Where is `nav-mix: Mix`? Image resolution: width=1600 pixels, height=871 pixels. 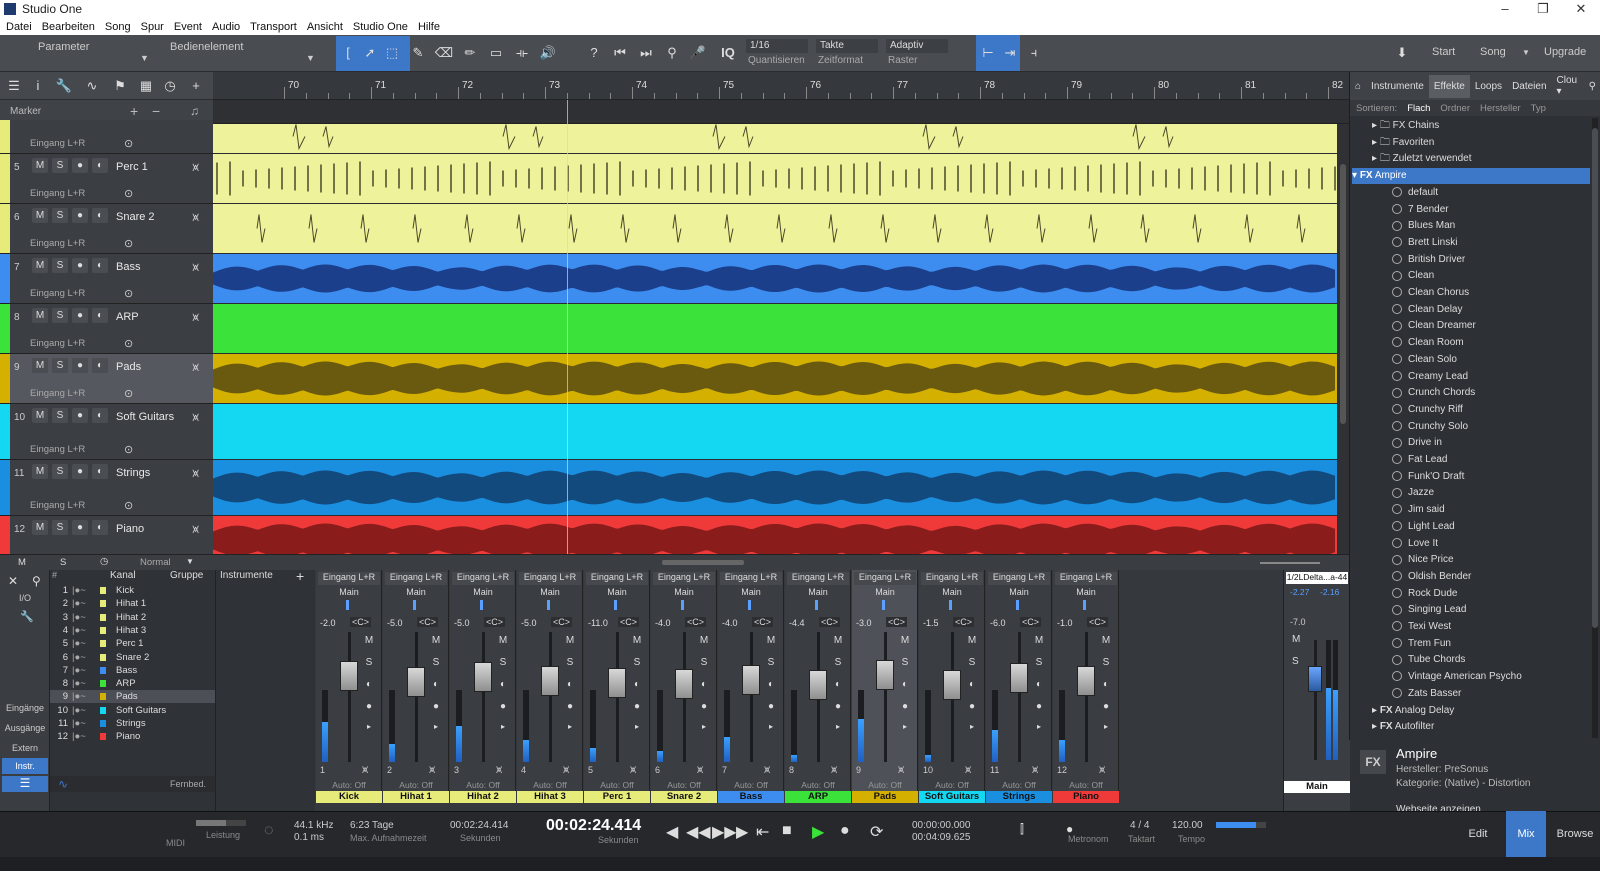 nav-mix: Mix is located at coordinates (1526, 834).